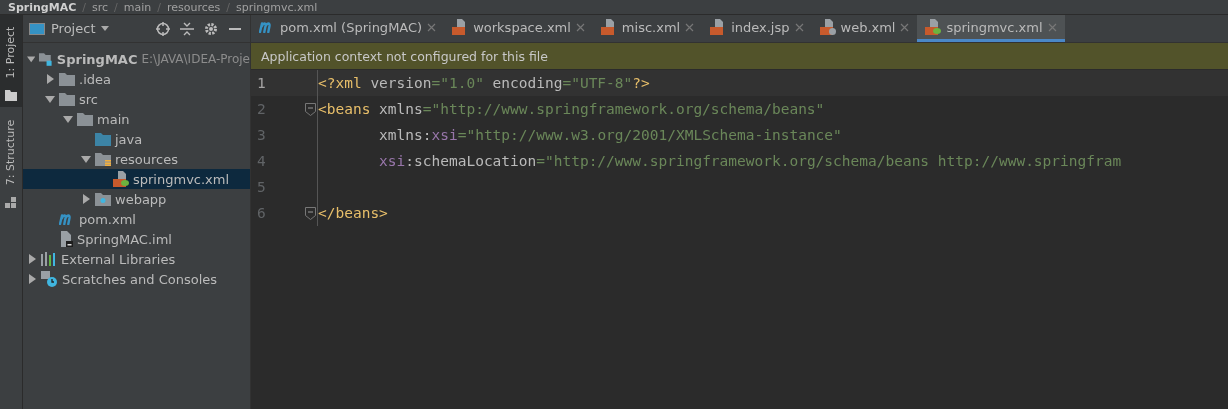 Image resolution: width=1228 pixels, height=409 pixels. What do you see at coordinates (647, 28) in the screenshot?
I see `editor-tab: misc.xml` at bounding box center [647, 28].